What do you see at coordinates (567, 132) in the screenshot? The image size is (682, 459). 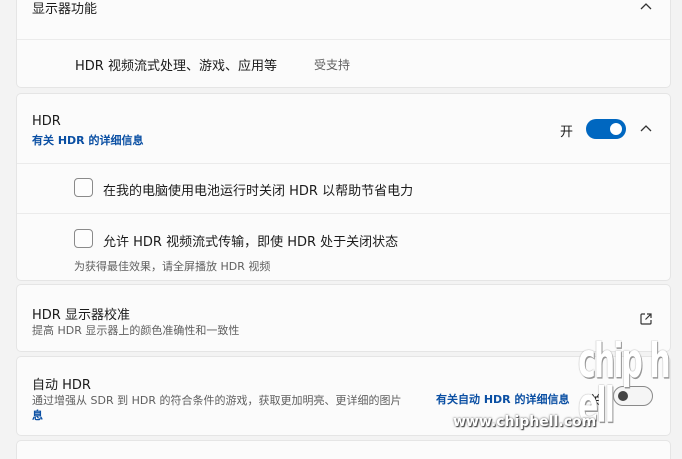 I see `hdr-toggle-label: 开` at bounding box center [567, 132].